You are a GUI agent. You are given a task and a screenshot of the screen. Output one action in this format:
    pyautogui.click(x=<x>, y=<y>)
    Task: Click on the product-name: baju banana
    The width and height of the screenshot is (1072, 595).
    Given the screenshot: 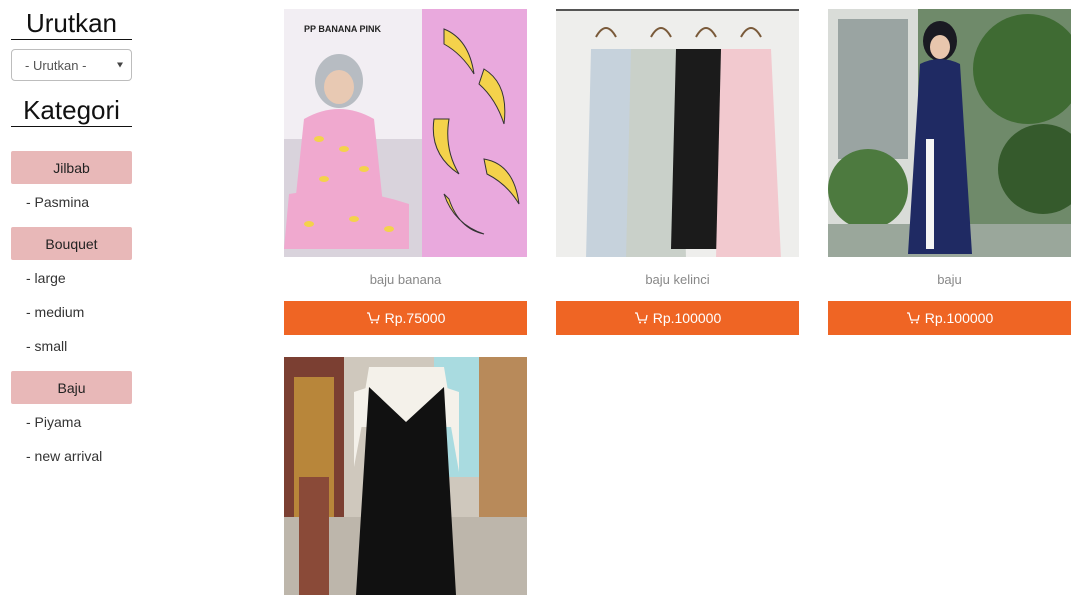 What is the action you would take?
    pyautogui.click(x=405, y=279)
    